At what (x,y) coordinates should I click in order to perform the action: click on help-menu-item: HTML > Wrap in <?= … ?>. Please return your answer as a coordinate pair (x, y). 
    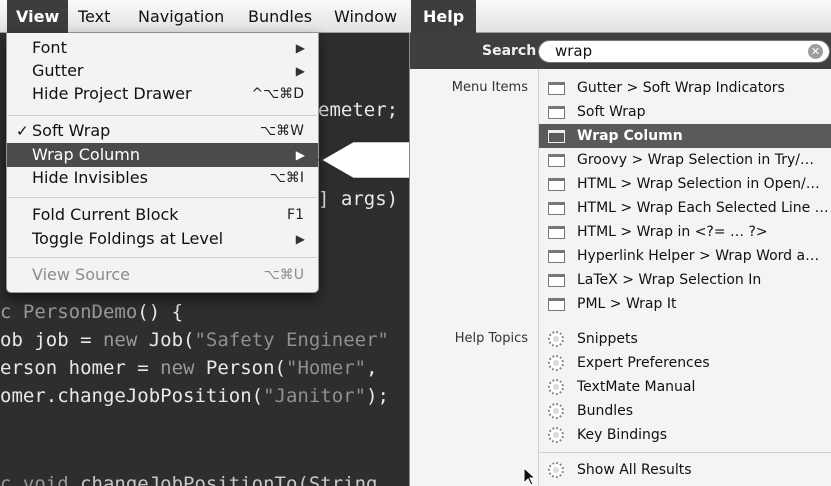
    Looking at the image, I should click on (685, 232).